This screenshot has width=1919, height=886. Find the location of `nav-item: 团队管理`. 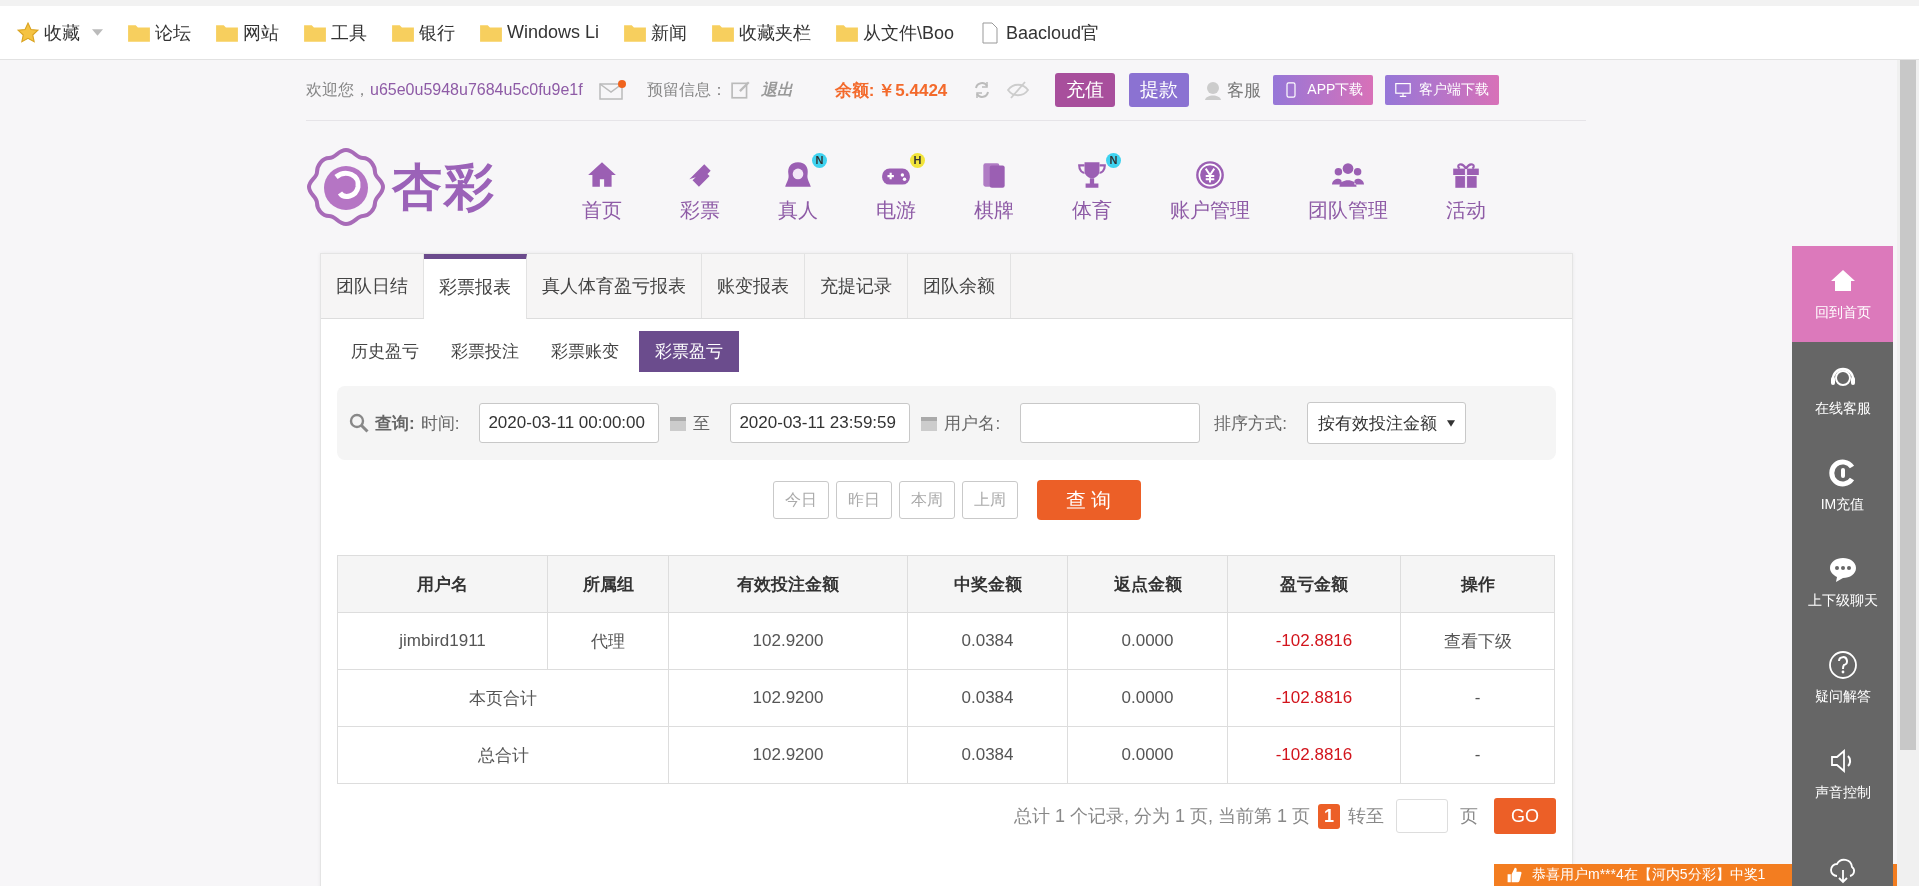

nav-item: 团队管理 is located at coordinates (1348, 187).